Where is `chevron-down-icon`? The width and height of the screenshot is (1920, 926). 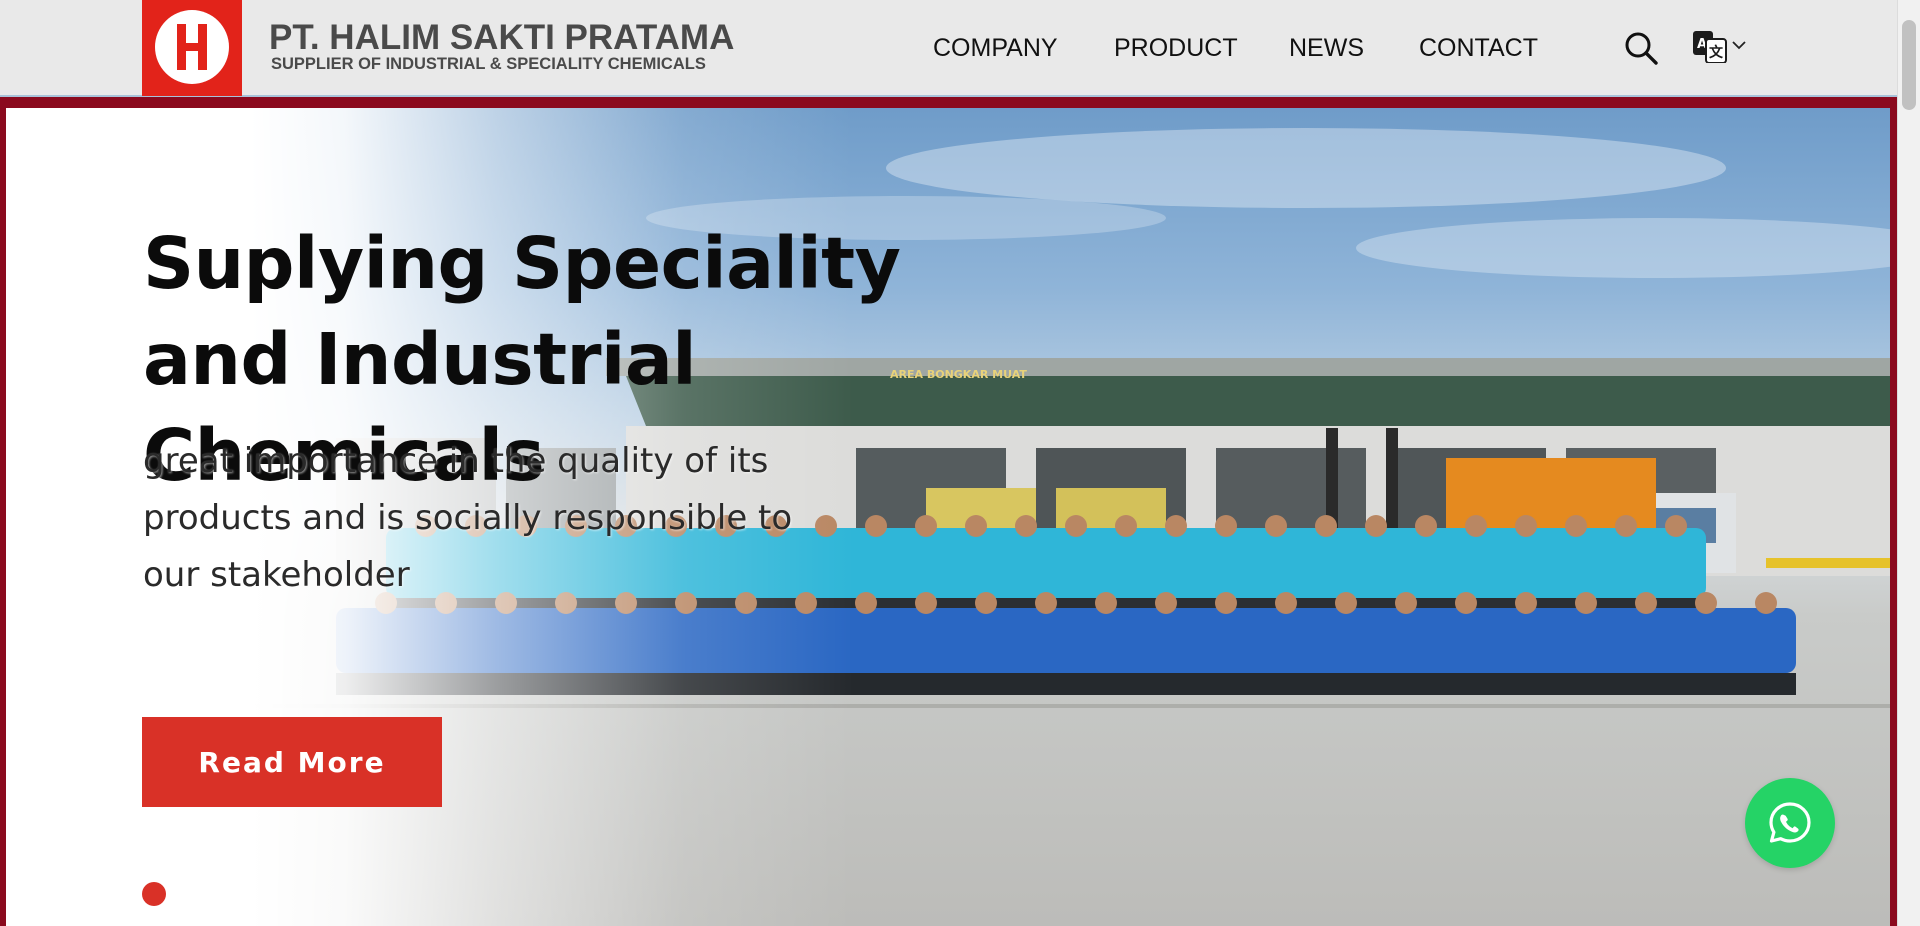
chevron-down-icon is located at coordinates (1739, 45).